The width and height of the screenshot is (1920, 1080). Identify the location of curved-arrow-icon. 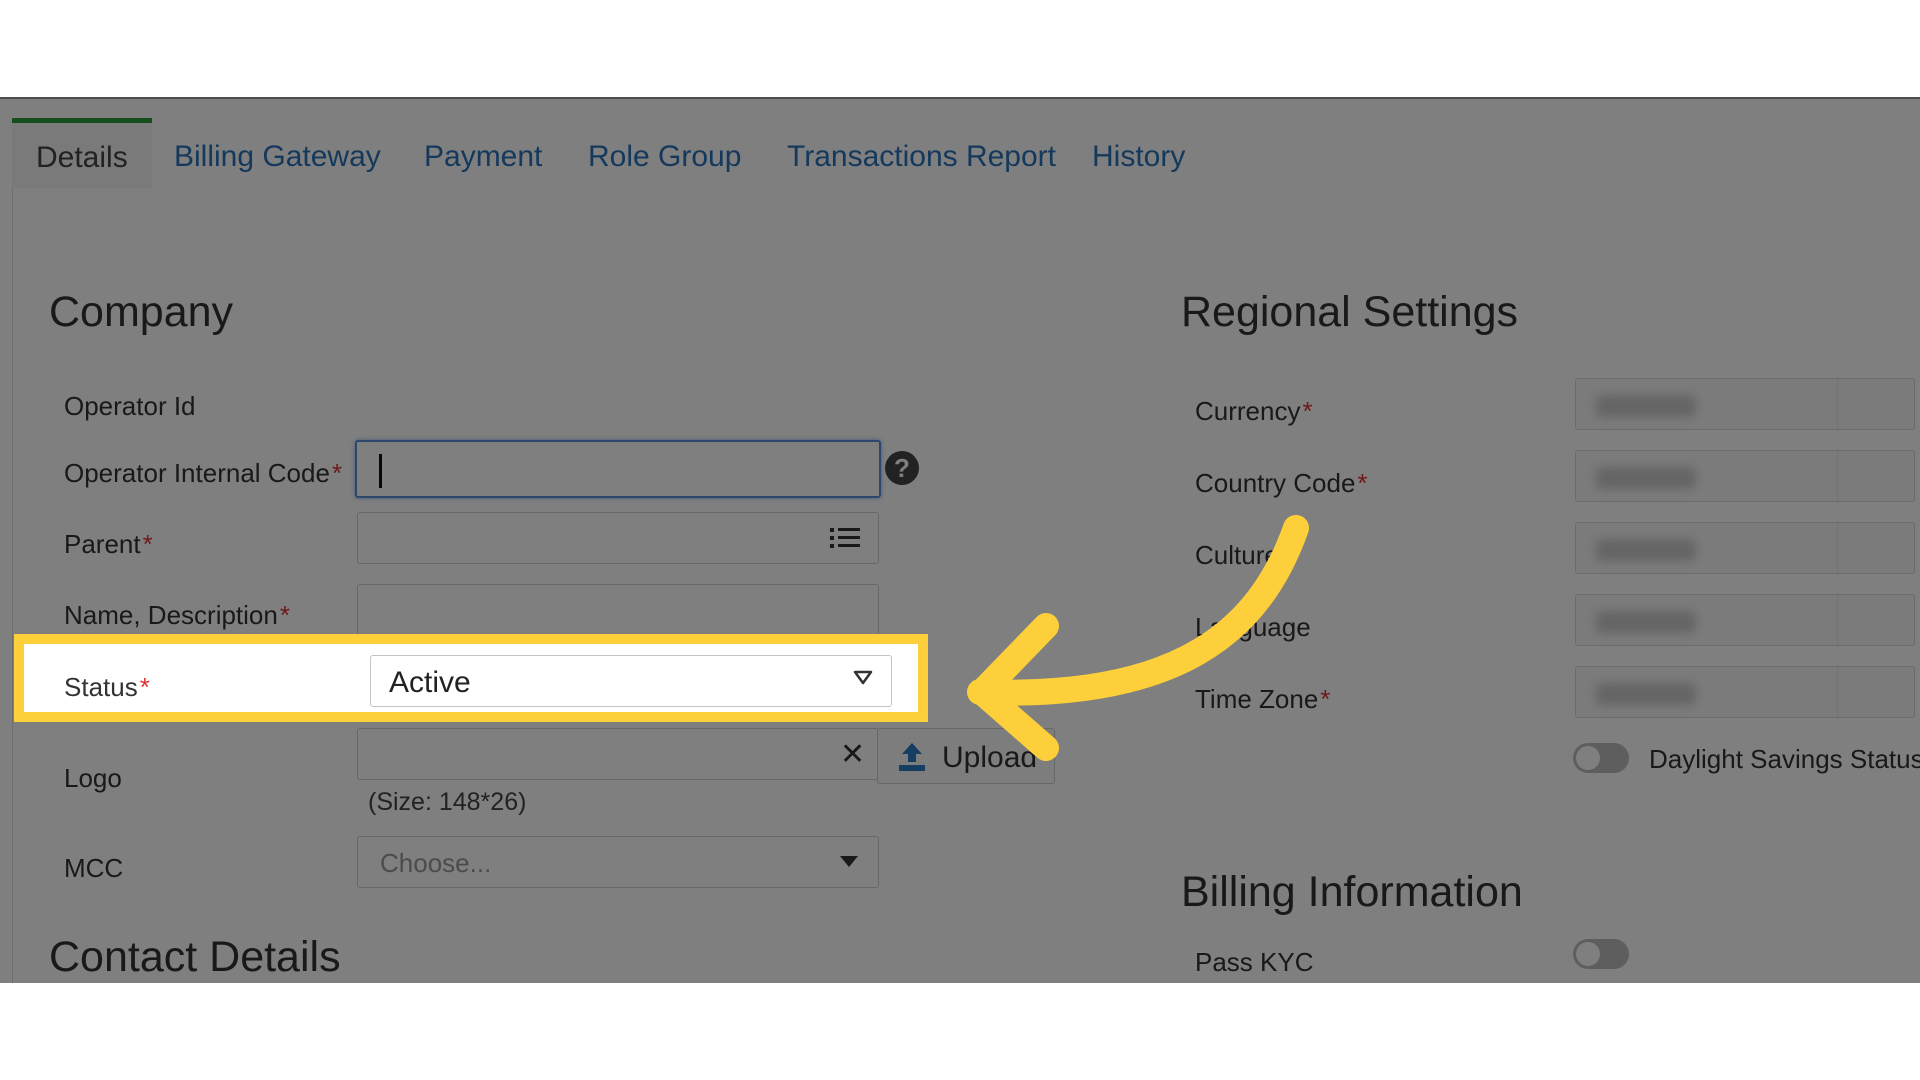
(1138, 638).